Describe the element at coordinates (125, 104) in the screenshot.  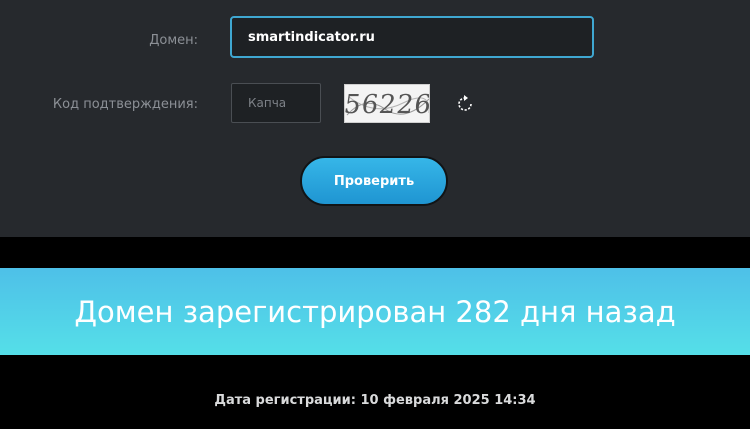
I see `confirmation-code-label: Код подтверждения:` at that location.